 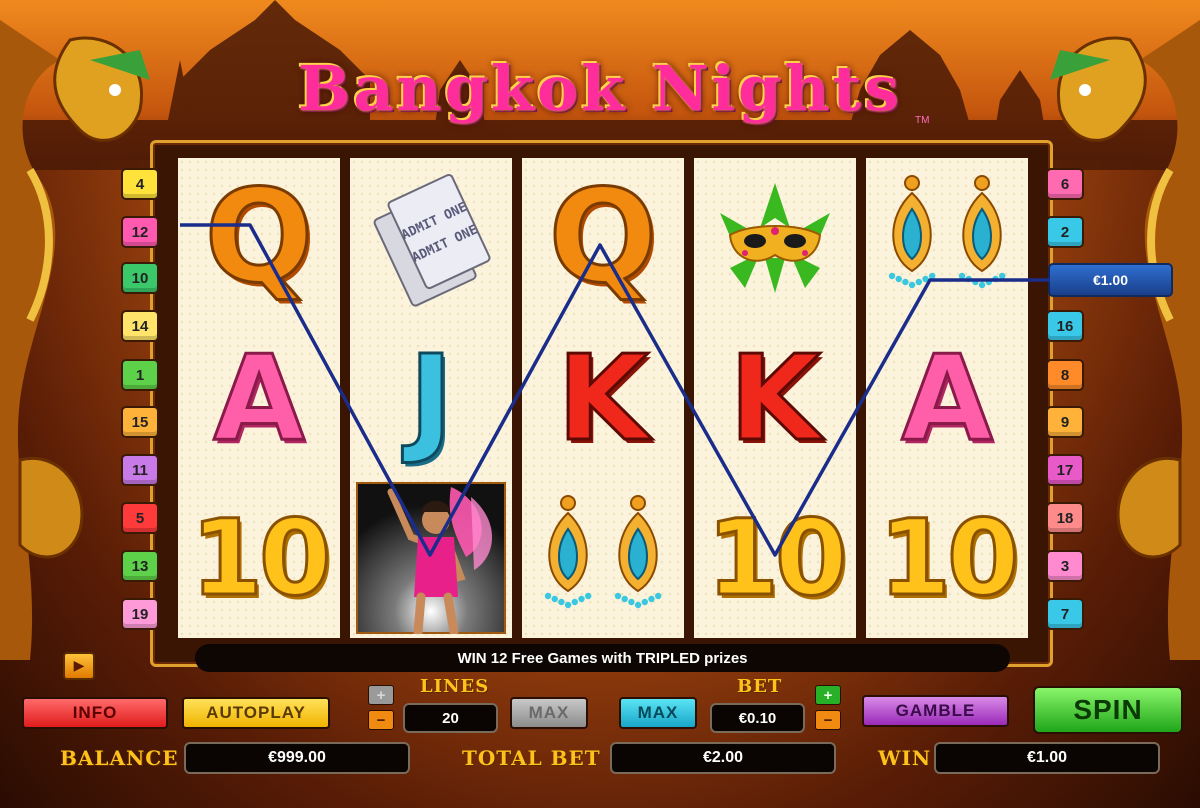 What do you see at coordinates (140, 232) in the screenshot?
I see `line-marker-12: 12` at bounding box center [140, 232].